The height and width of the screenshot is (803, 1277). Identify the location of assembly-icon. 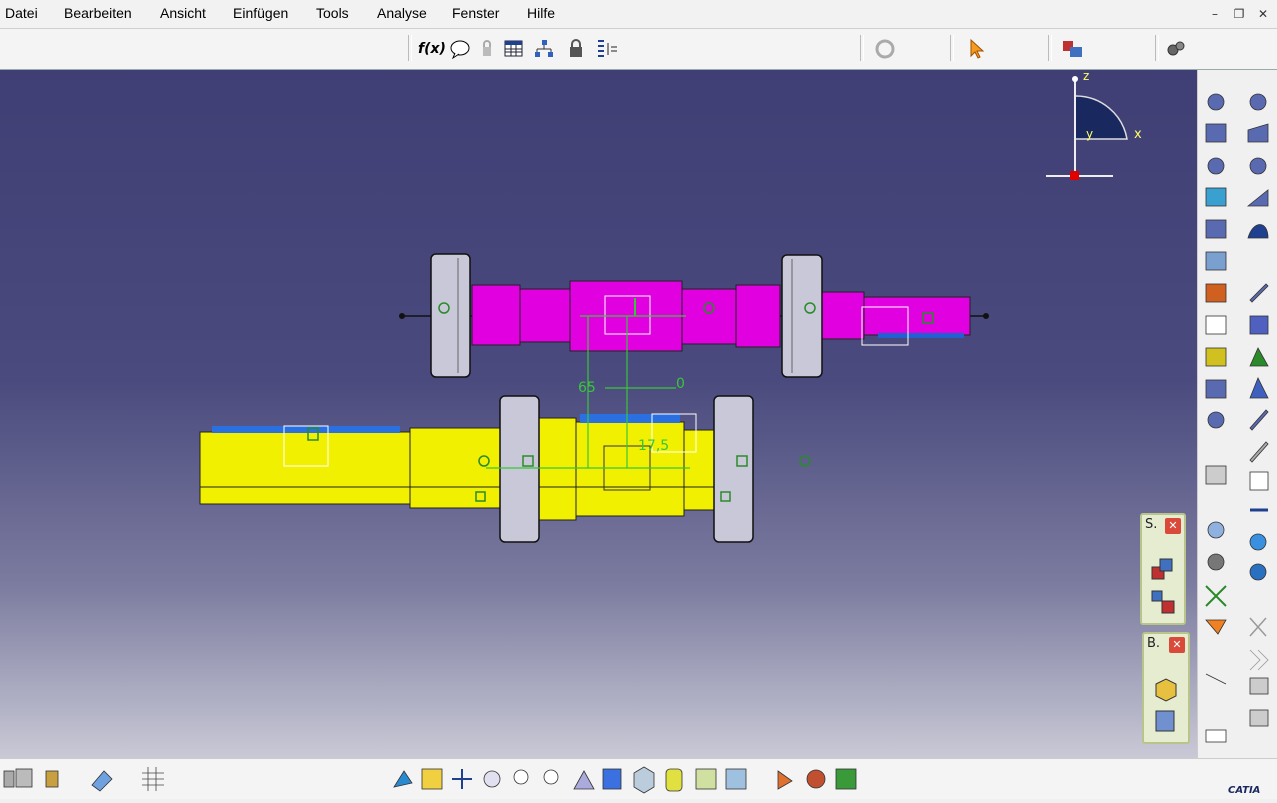
(1216, 389).